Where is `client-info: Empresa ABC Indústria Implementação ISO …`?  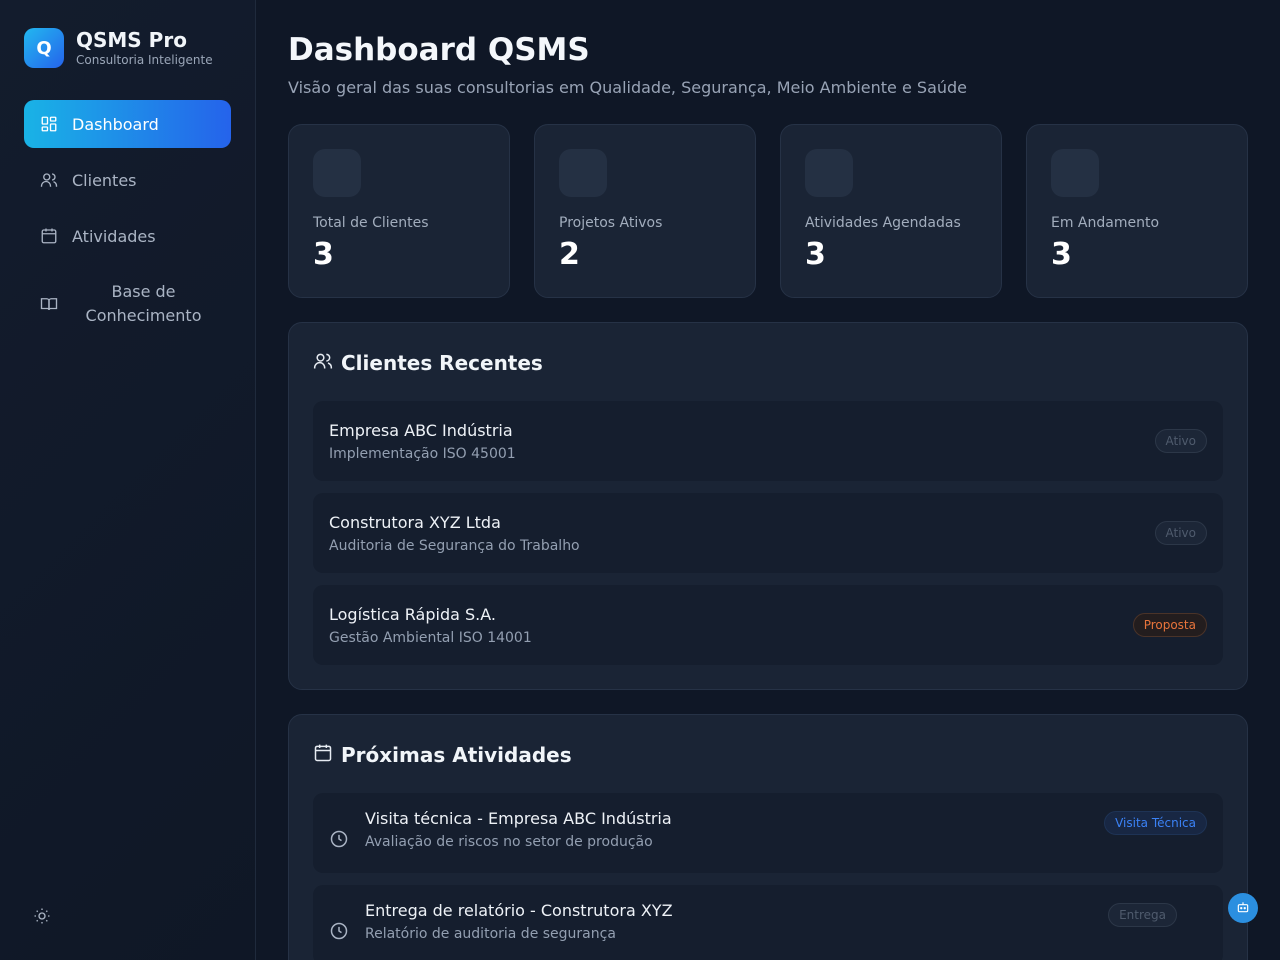 client-info: Empresa ABC Indústria Implementação ISO … is located at coordinates (742, 441).